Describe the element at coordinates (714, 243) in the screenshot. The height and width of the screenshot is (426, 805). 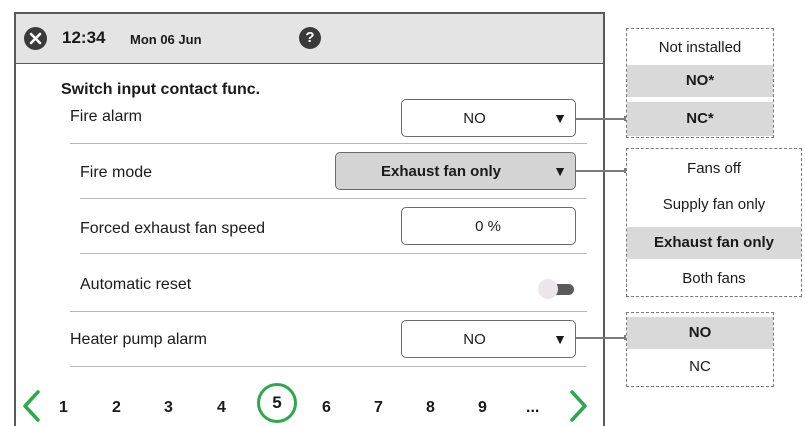
I see `option-exhaust-fan-only: Exhaust fan only` at that location.